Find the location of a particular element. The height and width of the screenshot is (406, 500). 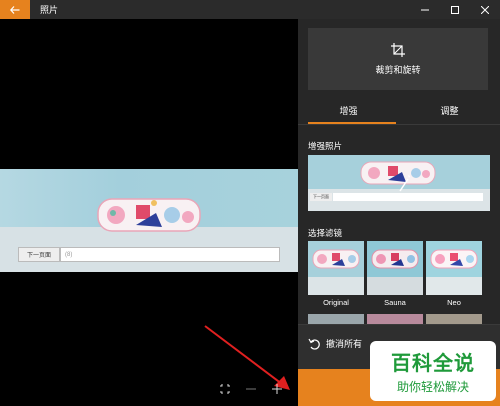

filter-list: Original Sauna Neo is located at coordinates (399, 274).